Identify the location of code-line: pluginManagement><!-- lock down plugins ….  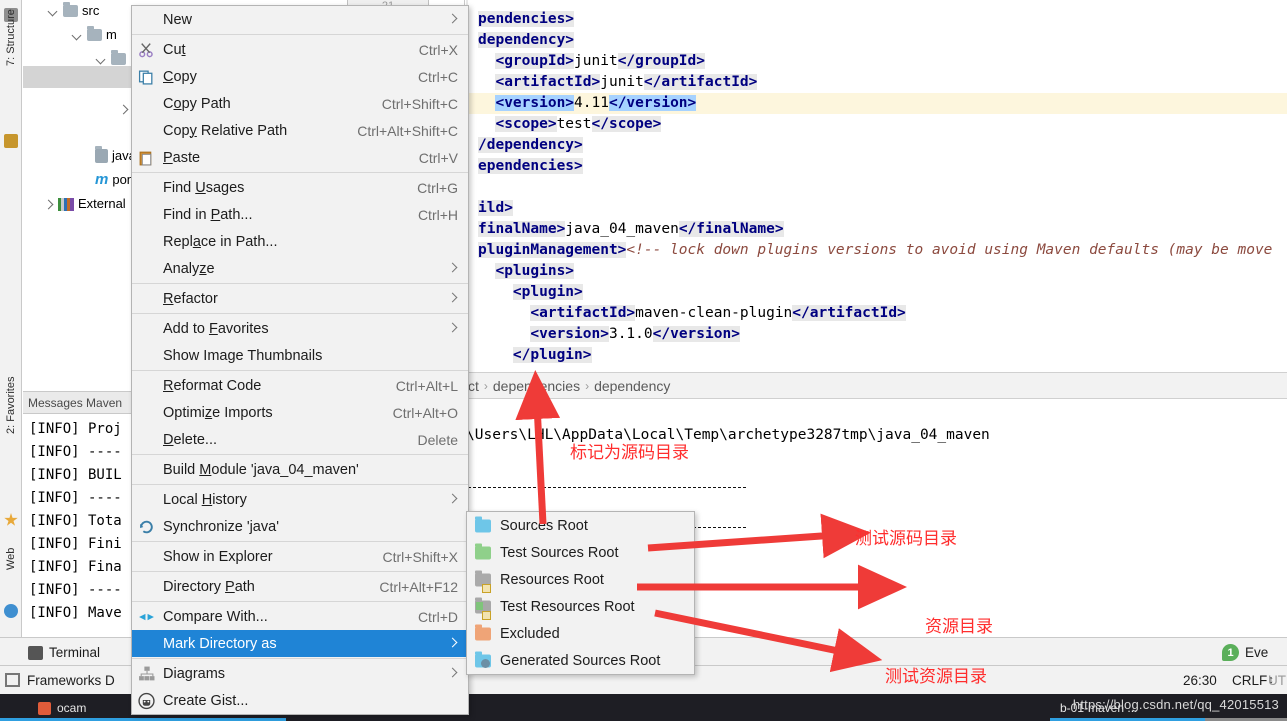
(875, 250).